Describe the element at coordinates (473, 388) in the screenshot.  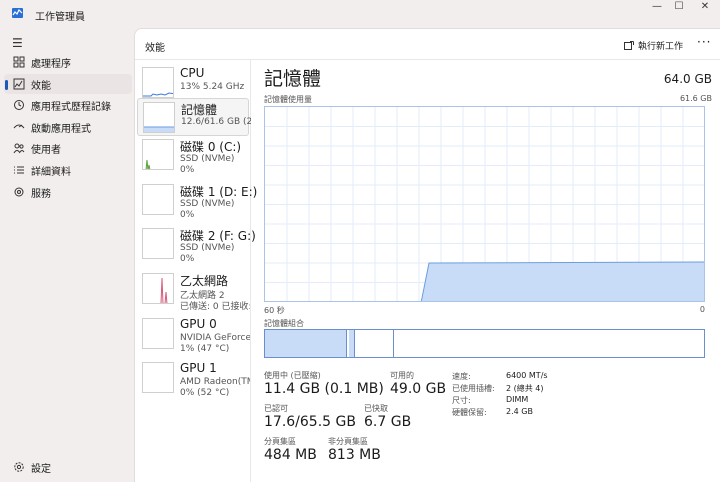
I see `slots-key: 已使用插槽:` at that location.